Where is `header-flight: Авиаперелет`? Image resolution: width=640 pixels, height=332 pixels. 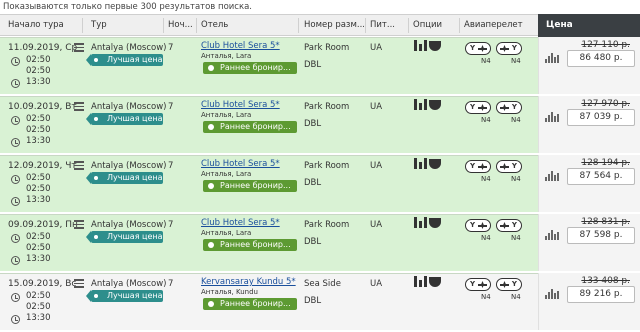
header-flight: Авиаперелет is located at coordinates (499, 25).